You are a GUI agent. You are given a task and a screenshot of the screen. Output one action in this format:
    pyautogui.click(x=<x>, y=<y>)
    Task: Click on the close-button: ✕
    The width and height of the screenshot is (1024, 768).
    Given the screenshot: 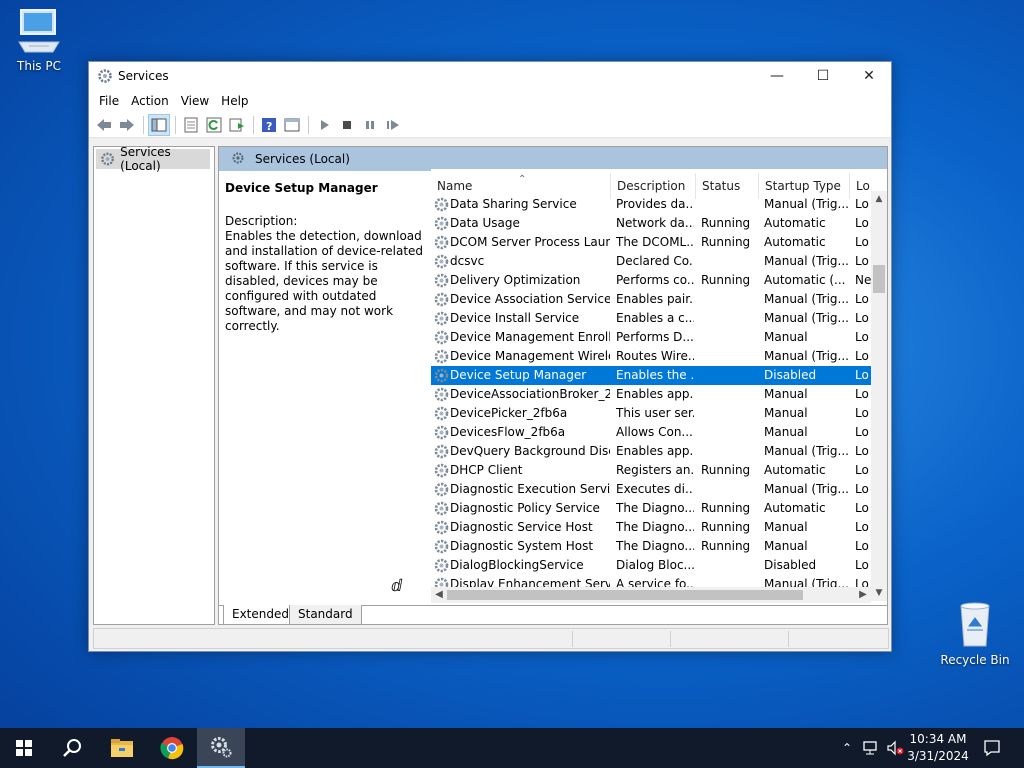 What is the action you would take?
    pyautogui.click(x=869, y=76)
    